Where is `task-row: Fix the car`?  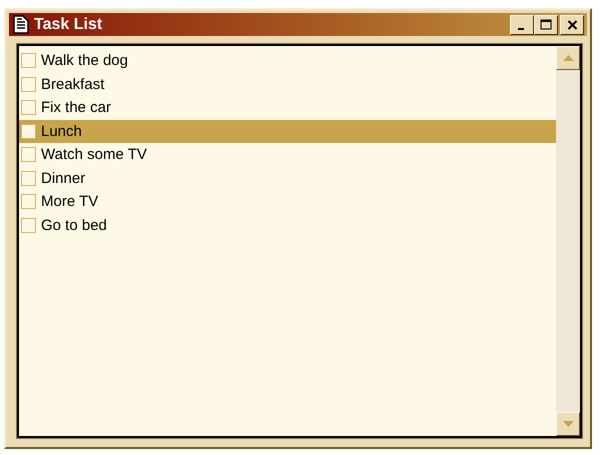
task-row: Fix the car is located at coordinates (287, 108).